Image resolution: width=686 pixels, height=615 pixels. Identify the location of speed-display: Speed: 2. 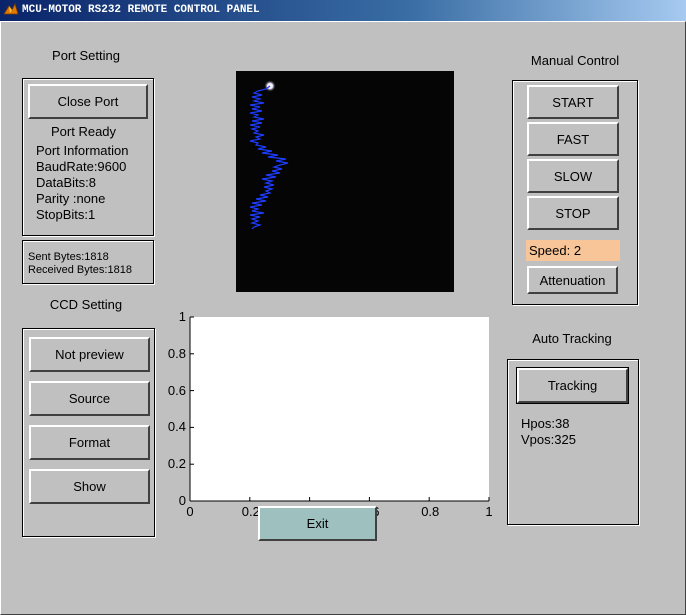
(573, 250).